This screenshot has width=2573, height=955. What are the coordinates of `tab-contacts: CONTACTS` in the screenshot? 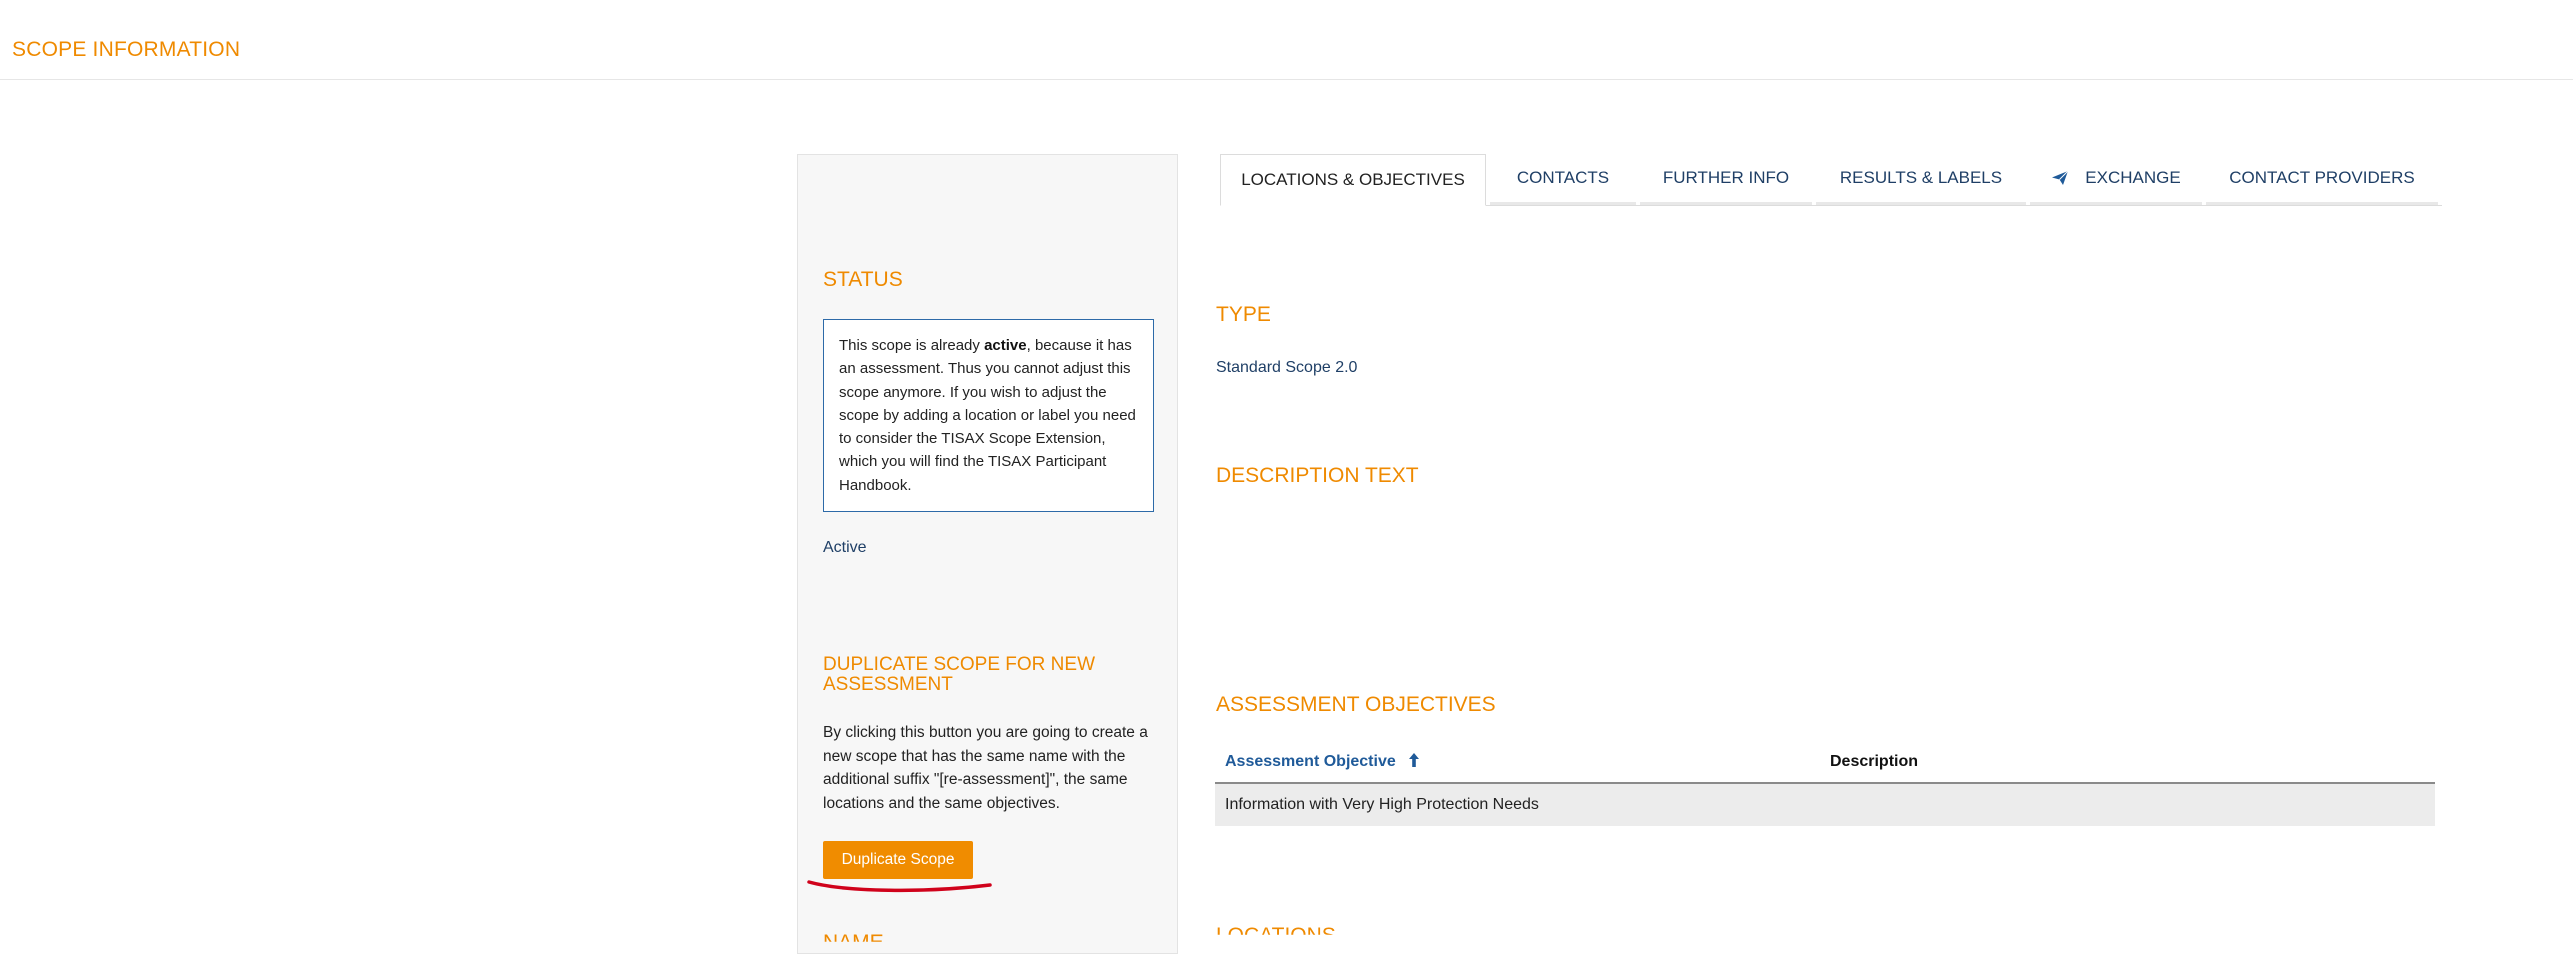 It's located at (1563, 179).